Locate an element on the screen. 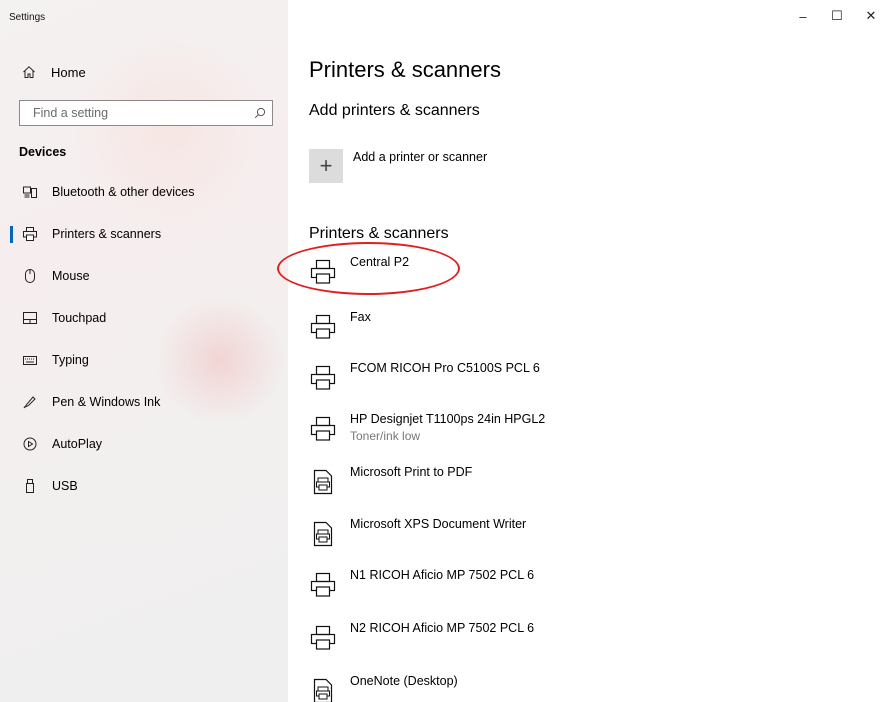 The image size is (888, 702). printer-list-title: Printers & scanners is located at coordinates (379, 233).